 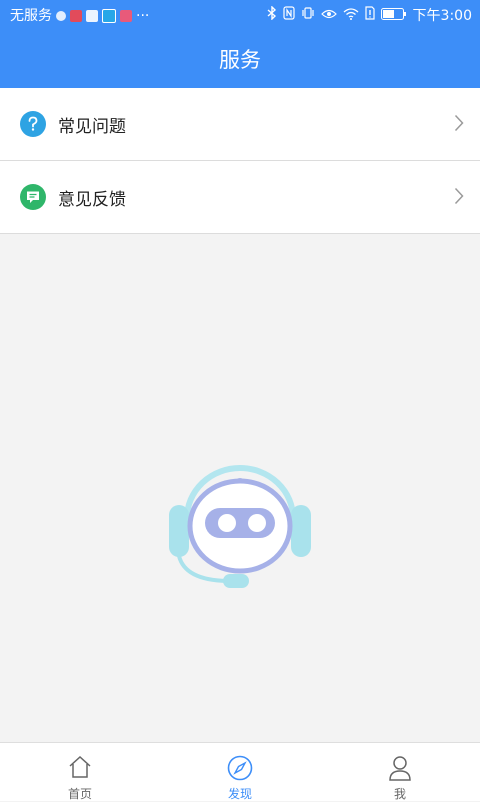 I want to click on clock-text: 下午3:00, so click(x=442, y=16).